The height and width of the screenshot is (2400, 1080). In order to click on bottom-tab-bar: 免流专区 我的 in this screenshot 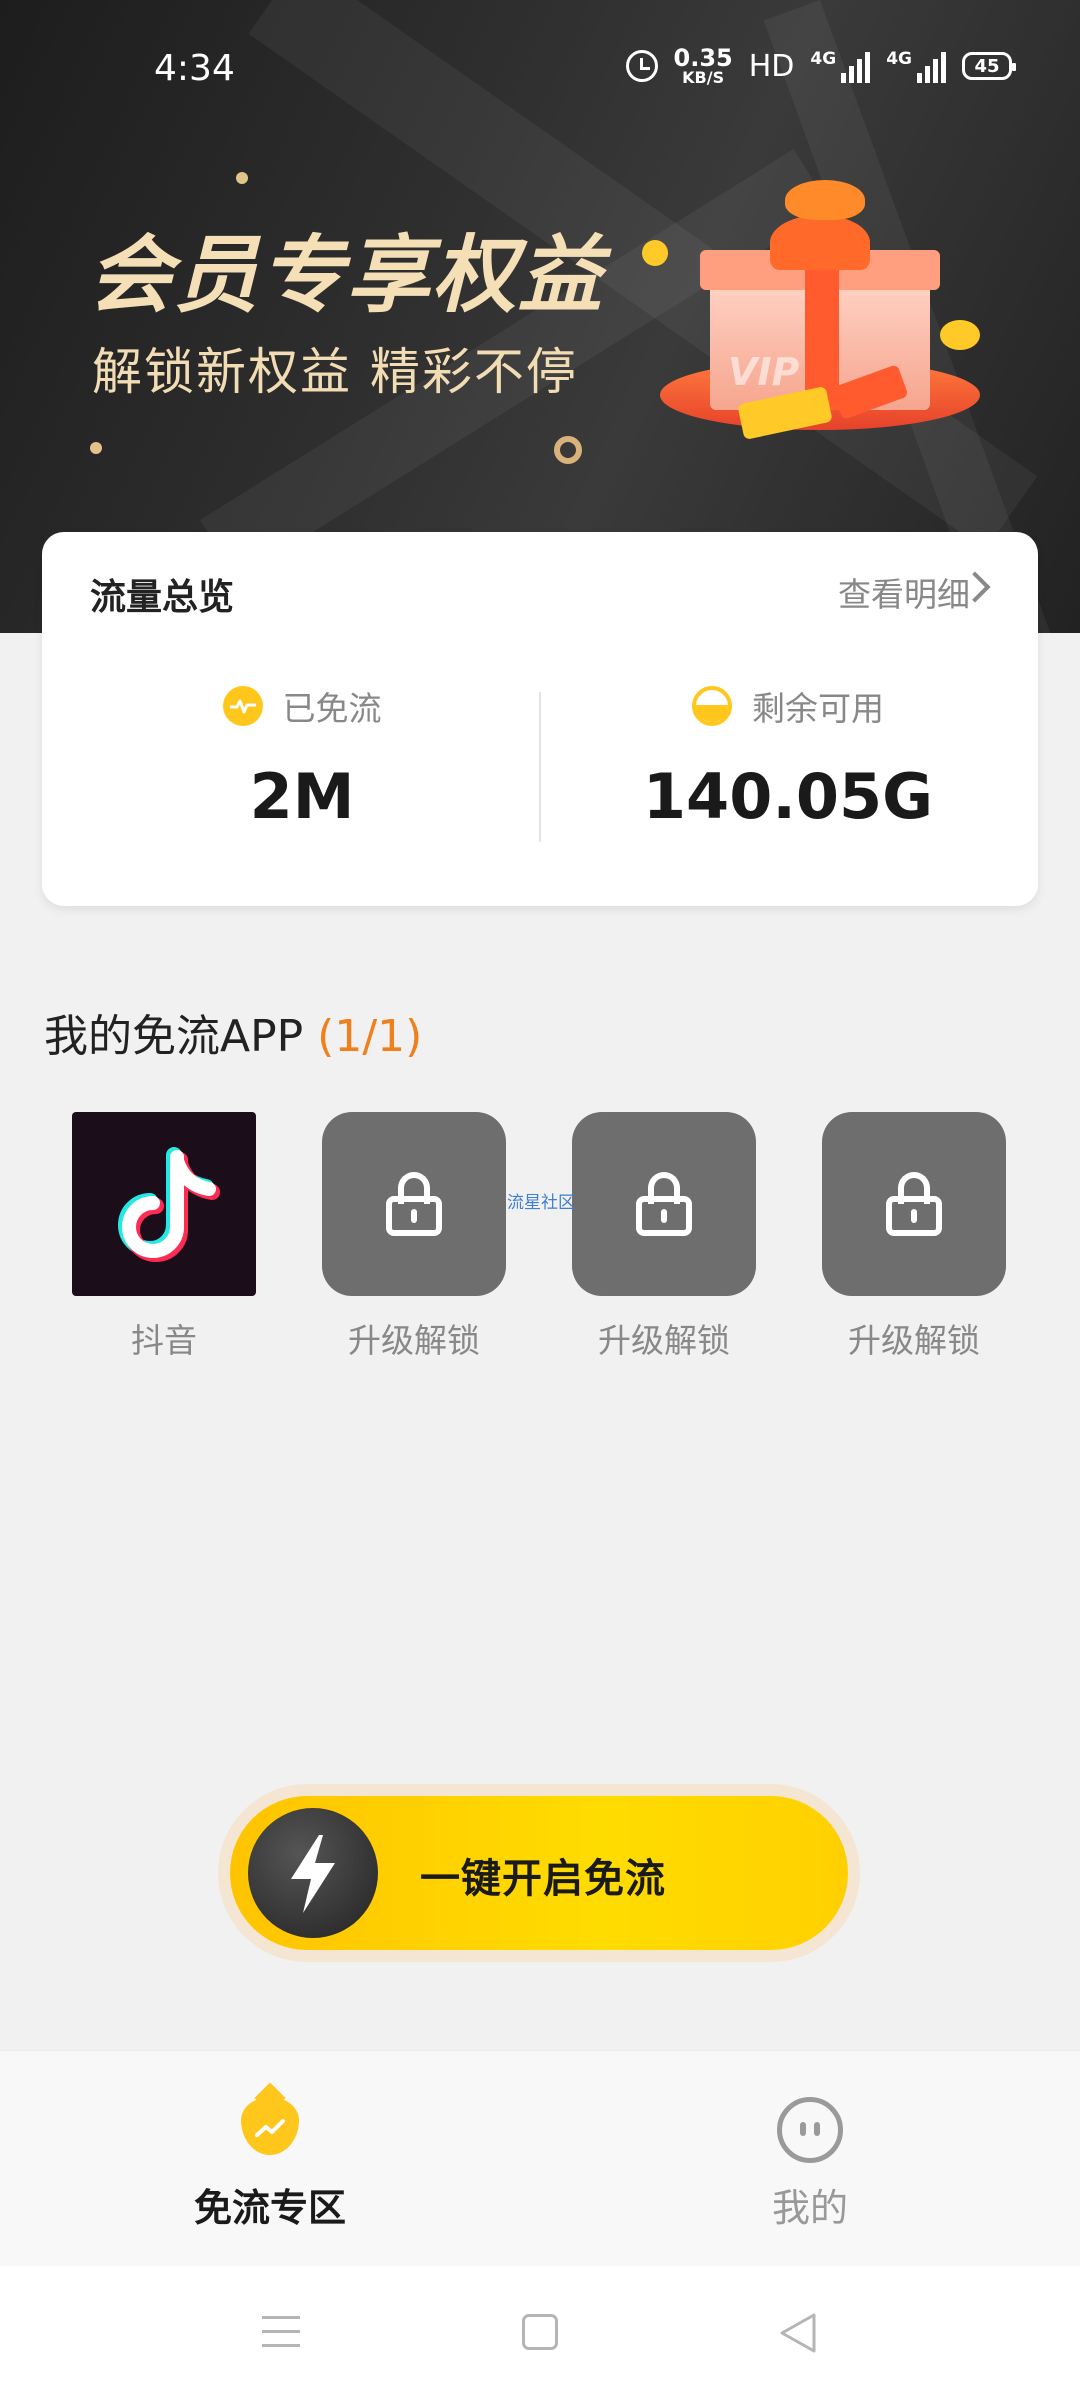, I will do `click(540, 2158)`.